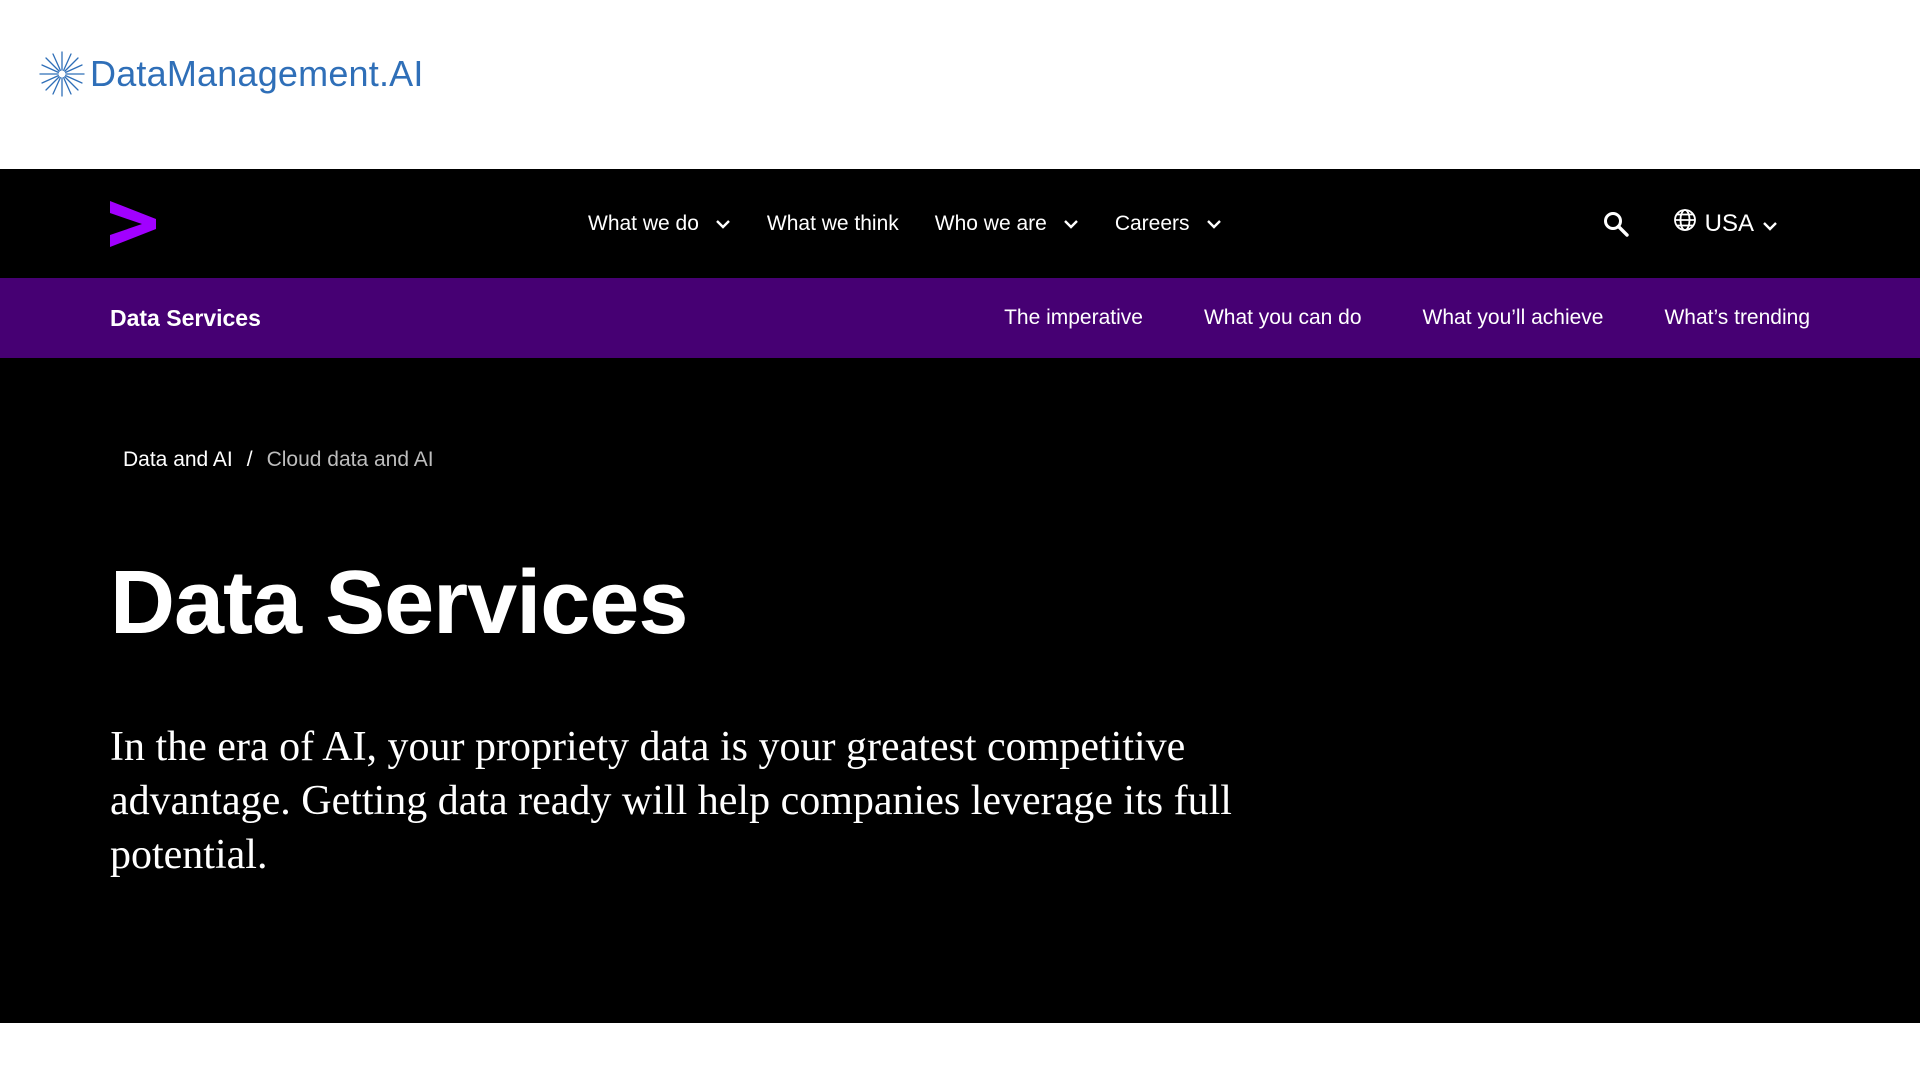 The height and width of the screenshot is (1080, 1920). I want to click on breadcrumb-link-data-and-ai: Data and AI, so click(178, 460).